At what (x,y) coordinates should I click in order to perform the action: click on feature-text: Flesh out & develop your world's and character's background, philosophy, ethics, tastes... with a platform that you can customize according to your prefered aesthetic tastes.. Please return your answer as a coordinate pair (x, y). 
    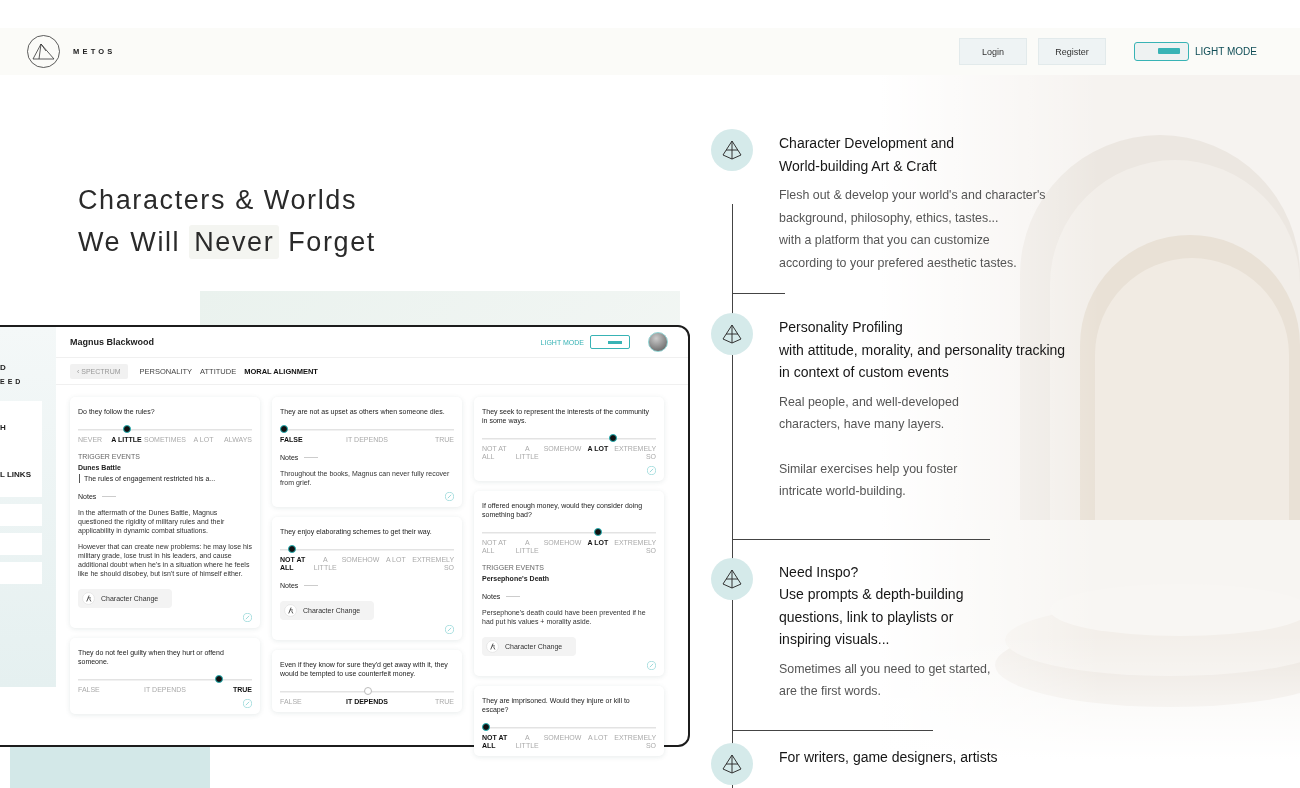
    Looking at the image, I should click on (912, 229).